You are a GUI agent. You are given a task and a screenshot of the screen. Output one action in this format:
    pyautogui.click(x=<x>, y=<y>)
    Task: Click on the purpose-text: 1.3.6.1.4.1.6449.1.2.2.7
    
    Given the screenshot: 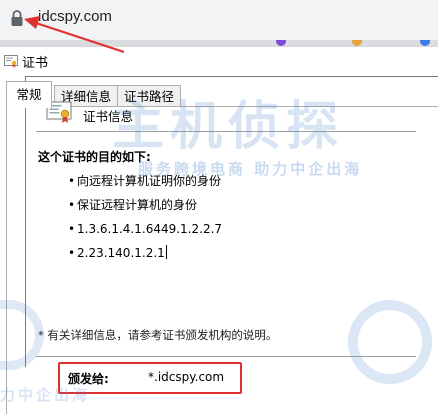 What is the action you would take?
    pyautogui.click(x=150, y=229)
    